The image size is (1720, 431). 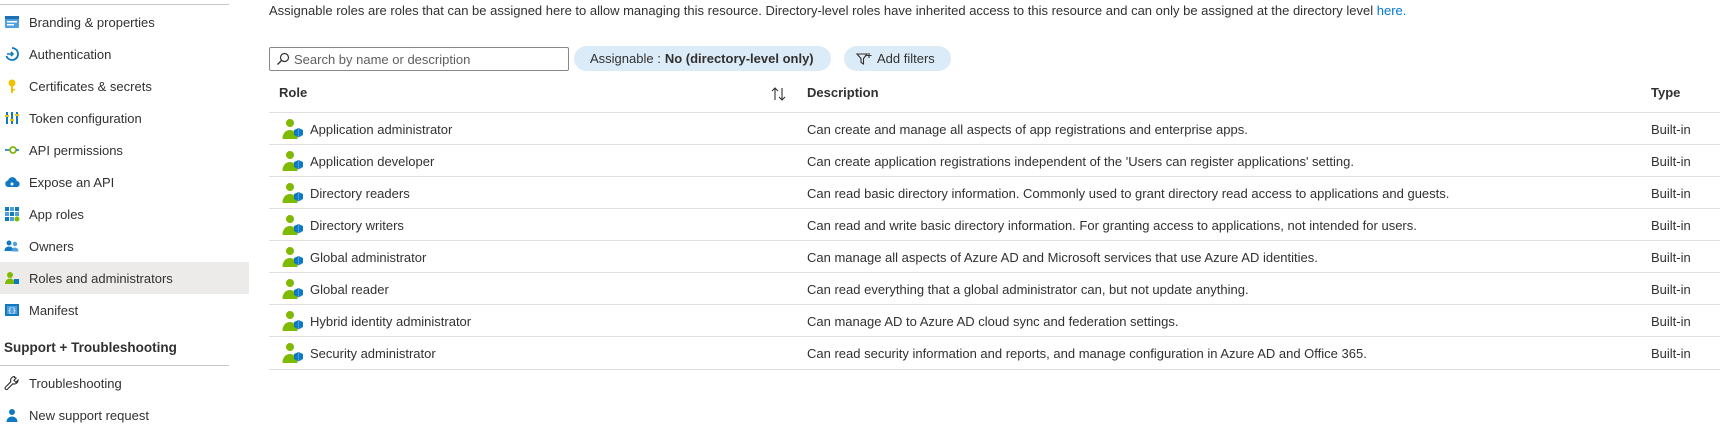 I want to click on add-filters-button: Add filters, so click(x=897, y=58).